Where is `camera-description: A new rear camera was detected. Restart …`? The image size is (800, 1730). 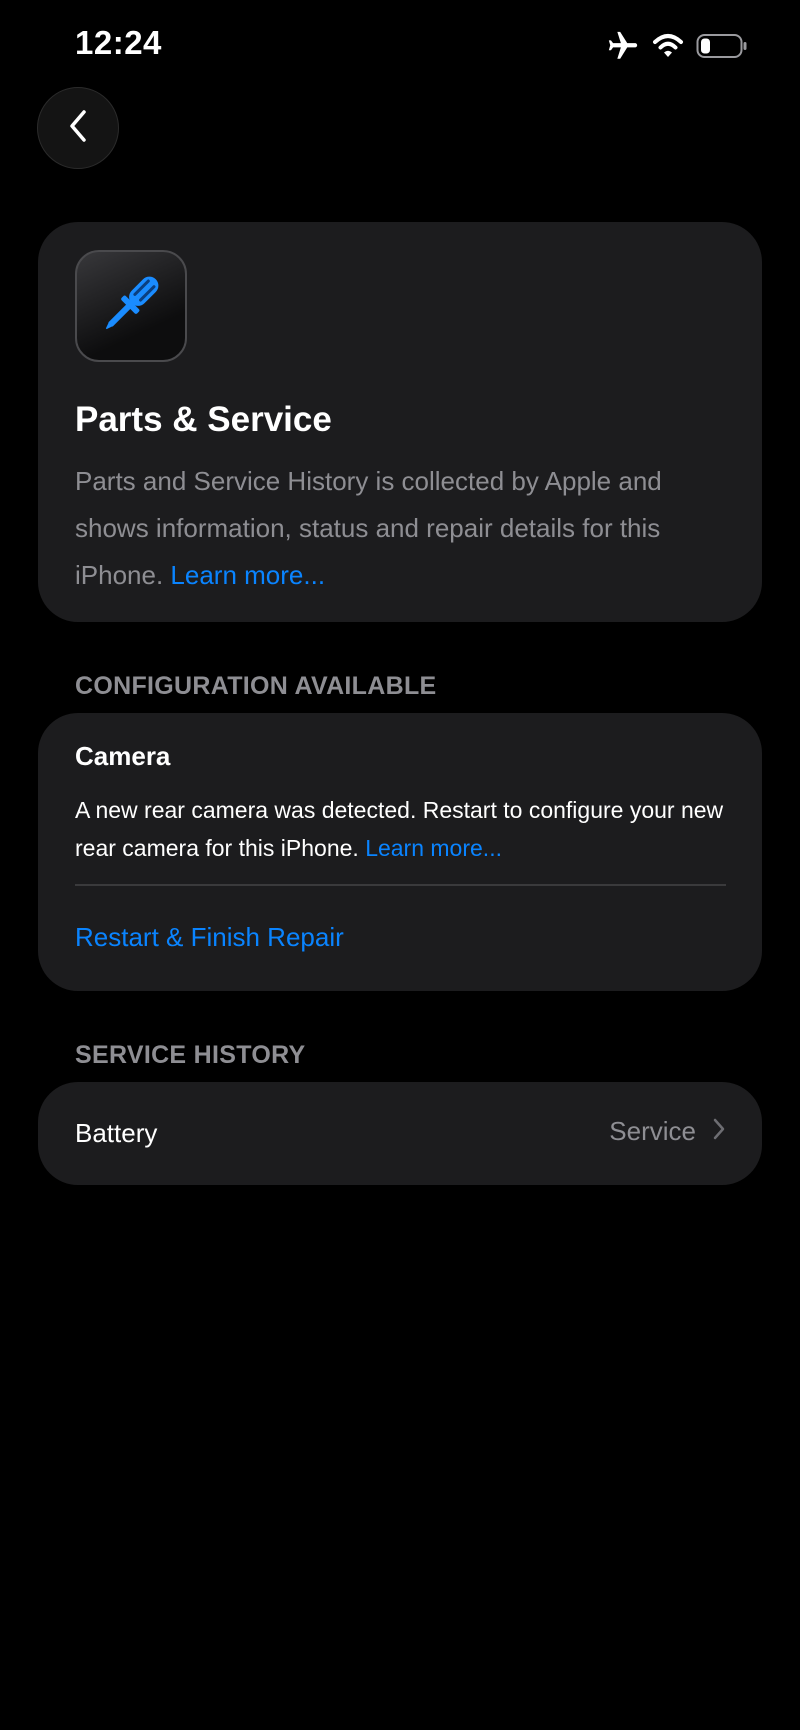 camera-description: A new rear camera was detected. Restart … is located at coordinates (405, 829).